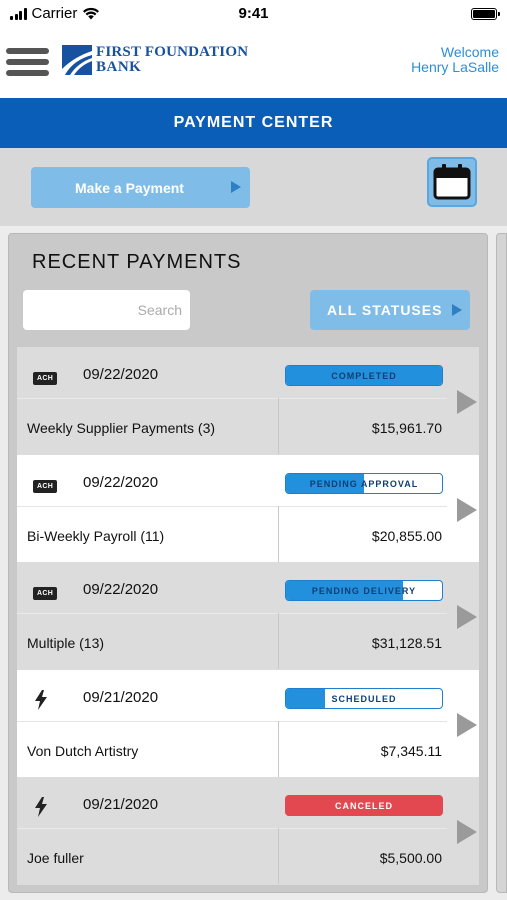  I want to click on status-filter-label: ALL STATUSES, so click(385, 310).